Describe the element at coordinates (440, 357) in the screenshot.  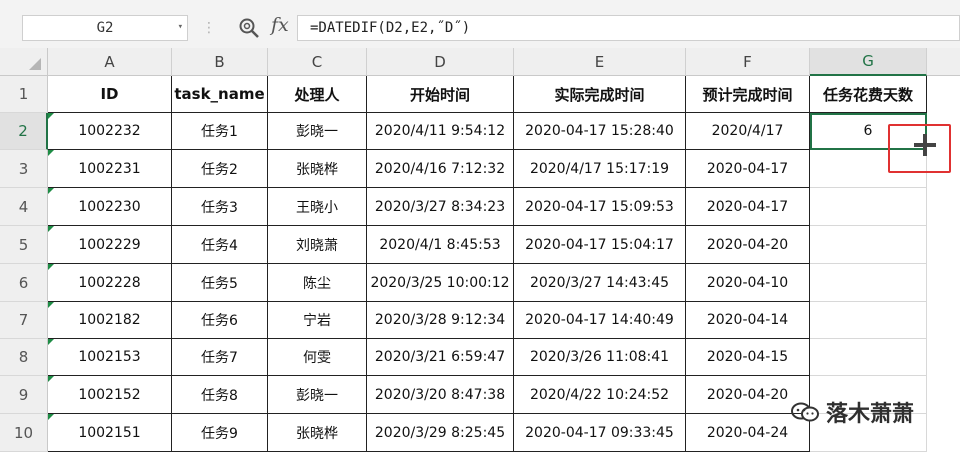
I see `table-cell: 2020/3/21 6:59:47` at that location.